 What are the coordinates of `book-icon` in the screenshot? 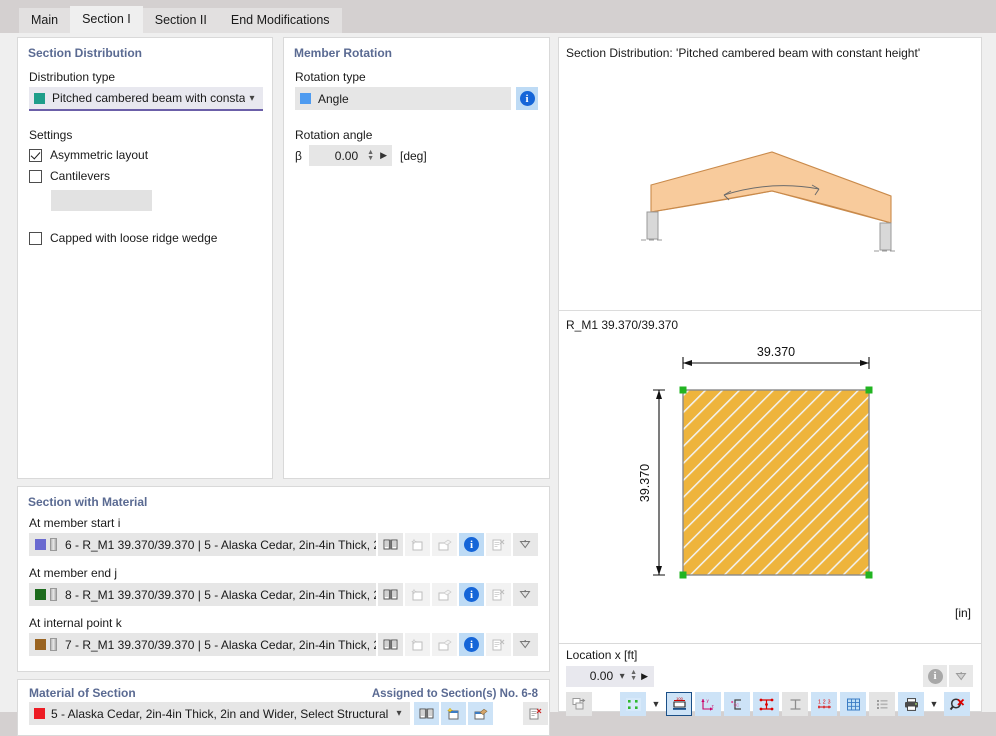 It's located at (390, 644).